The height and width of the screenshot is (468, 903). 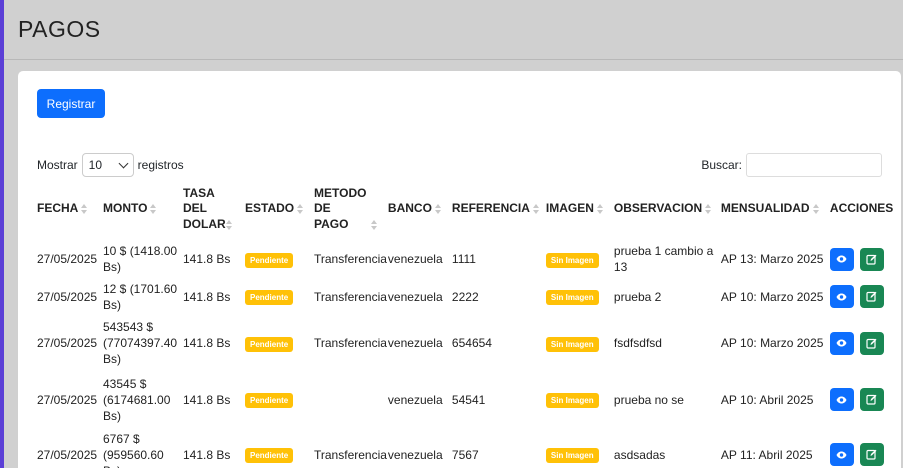 What do you see at coordinates (766, 454) in the screenshot?
I see `cell-mensualidad: AP 11: Abril 2025` at bounding box center [766, 454].